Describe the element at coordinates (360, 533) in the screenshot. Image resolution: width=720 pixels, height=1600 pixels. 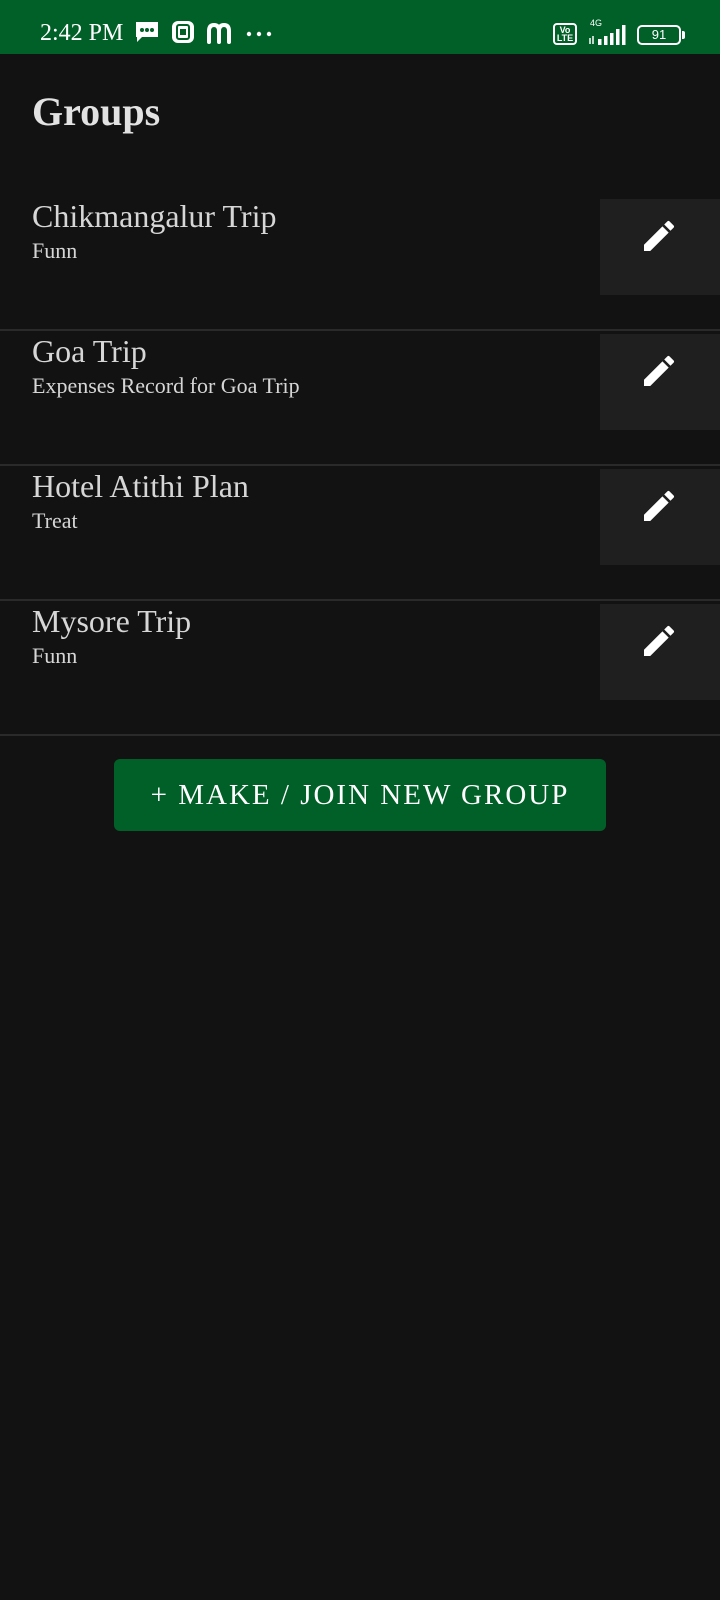
I see `group-row: Hotel Atithi Plan Treat` at that location.